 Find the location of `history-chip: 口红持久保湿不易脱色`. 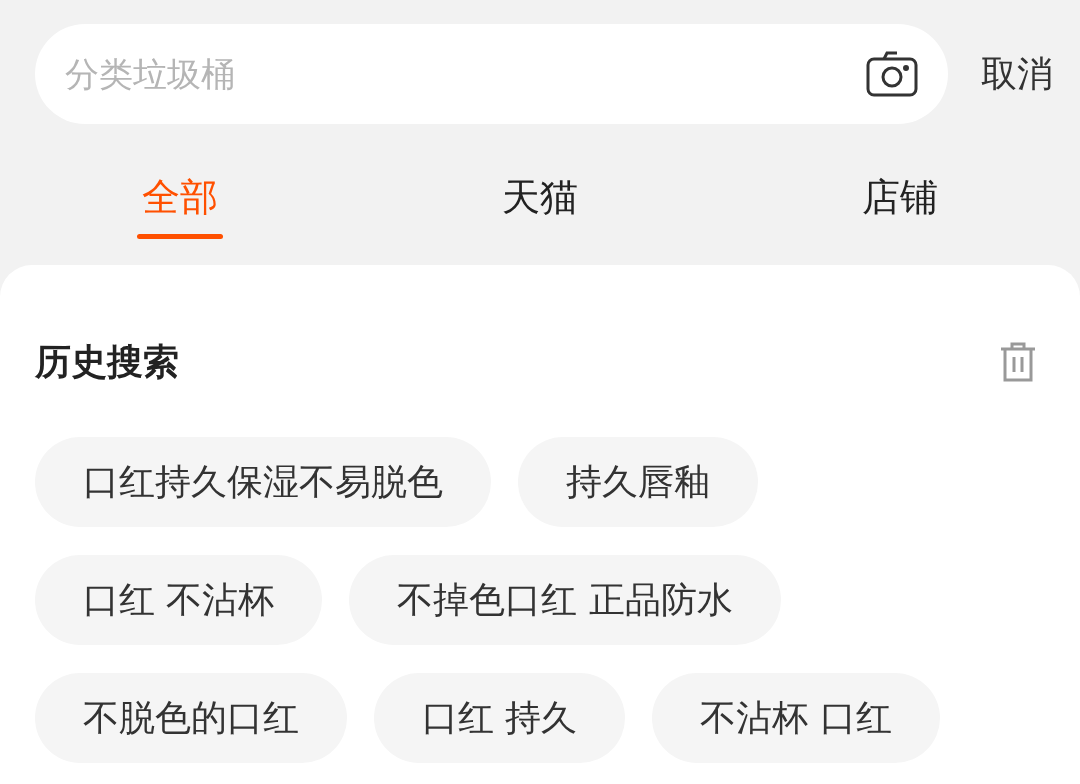

history-chip: 口红持久保湿不易脱色 is located at coordinates (263, 482).